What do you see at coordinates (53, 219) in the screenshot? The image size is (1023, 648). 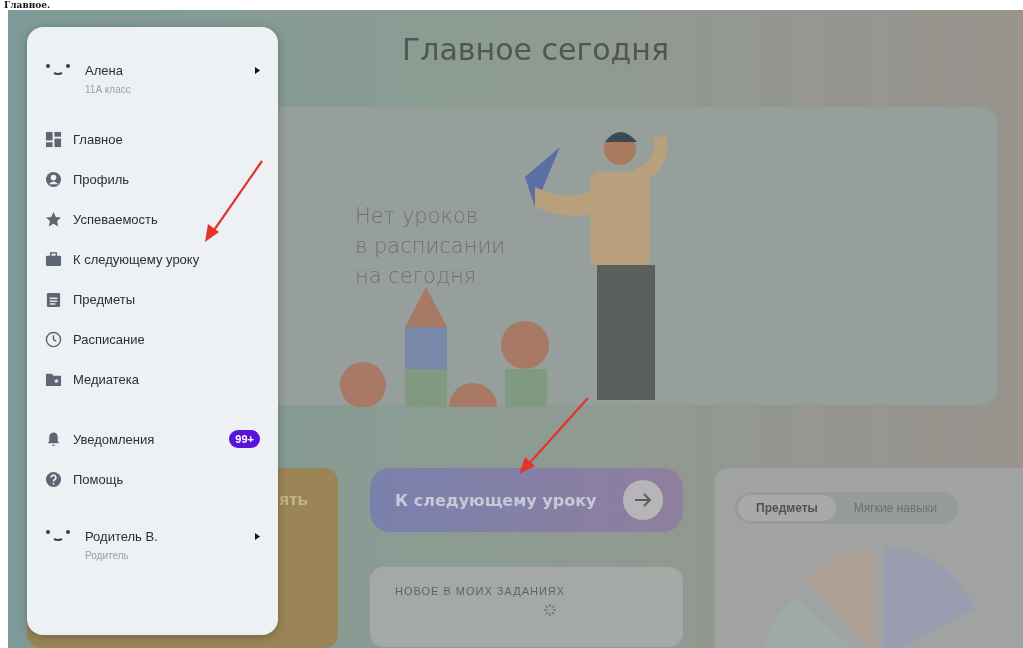 I see `star-icon` at bounding box center [53, 219].